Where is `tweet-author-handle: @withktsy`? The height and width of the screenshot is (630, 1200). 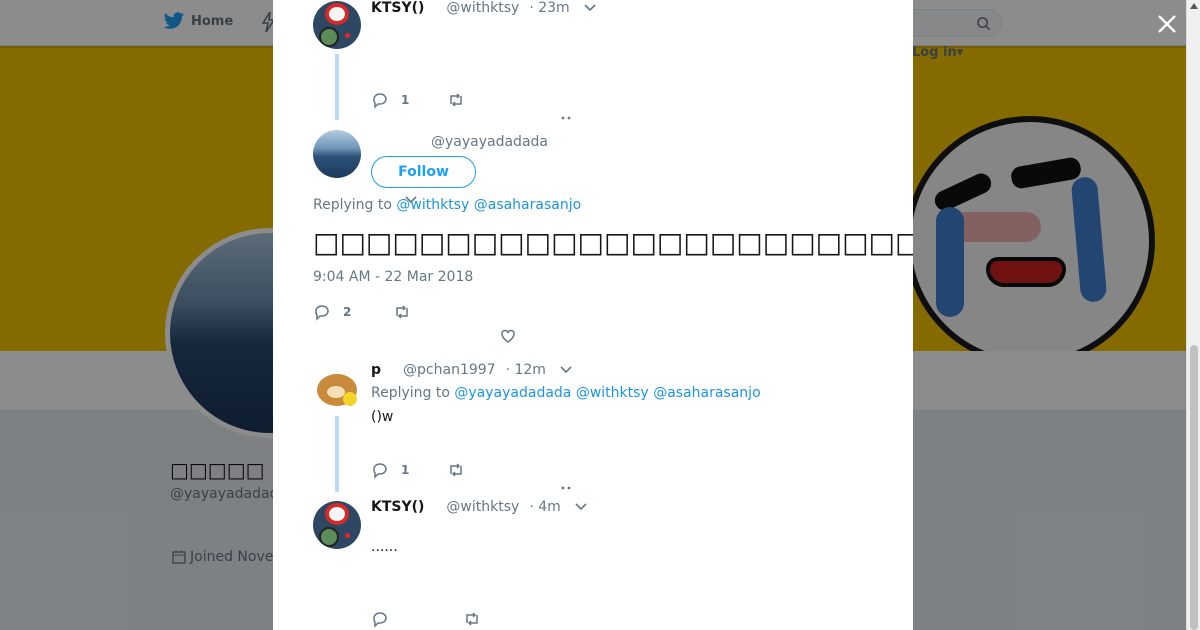 tweet-author-handle: @withktsy is located at coordinates (482, 507).